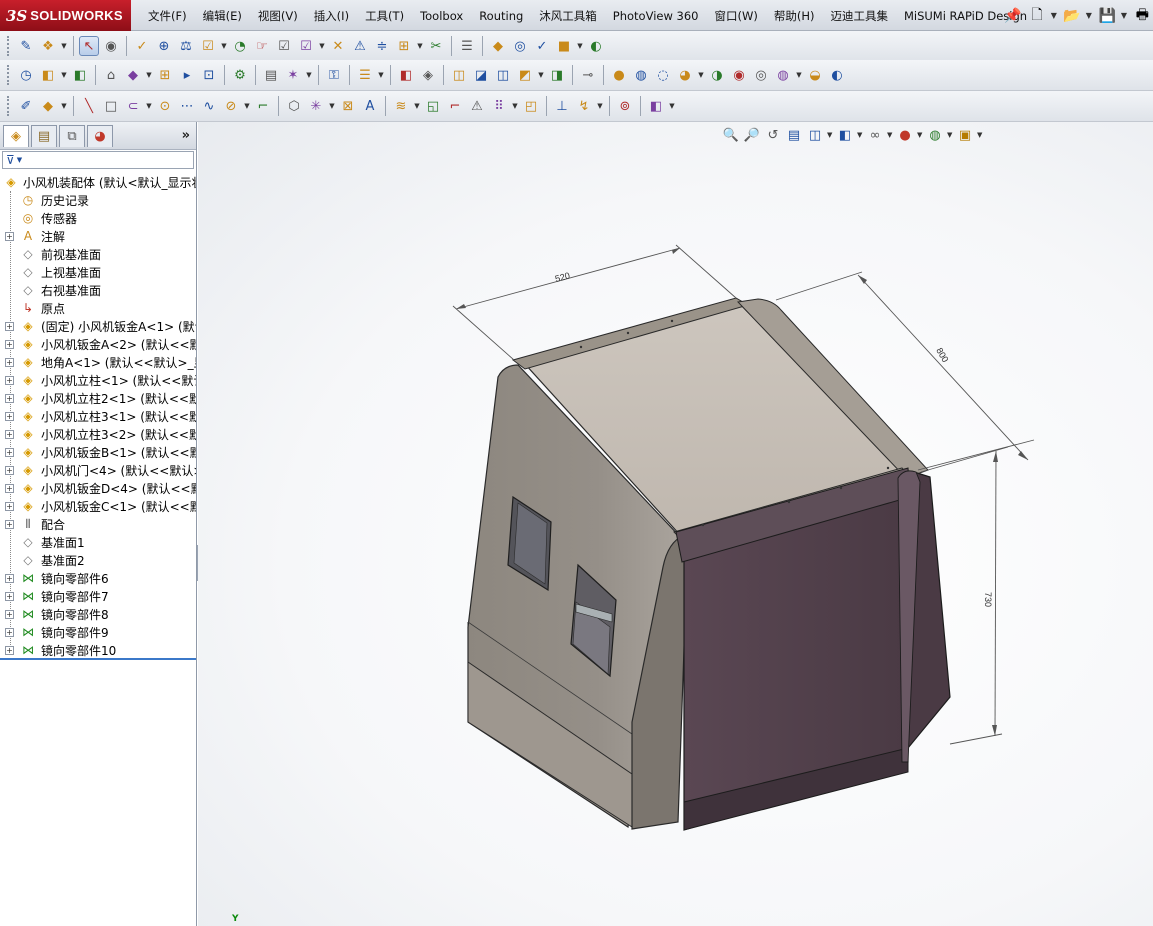 This screenshot has width=1153, height=926. I want to click on tree-item: ◇ 上视基准面, so click(98, 272).